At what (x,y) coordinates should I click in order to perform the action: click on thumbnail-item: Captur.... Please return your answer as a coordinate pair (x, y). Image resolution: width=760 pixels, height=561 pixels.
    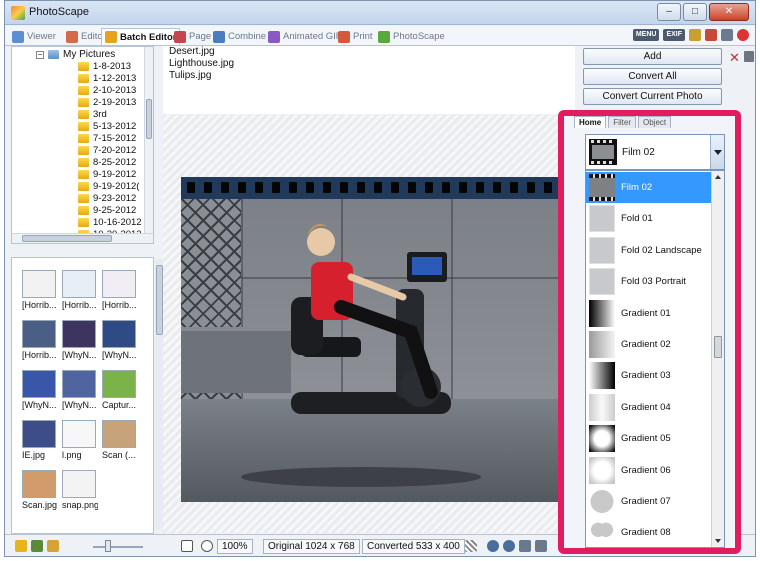
    Looking at the image, I should click on (120, 390).